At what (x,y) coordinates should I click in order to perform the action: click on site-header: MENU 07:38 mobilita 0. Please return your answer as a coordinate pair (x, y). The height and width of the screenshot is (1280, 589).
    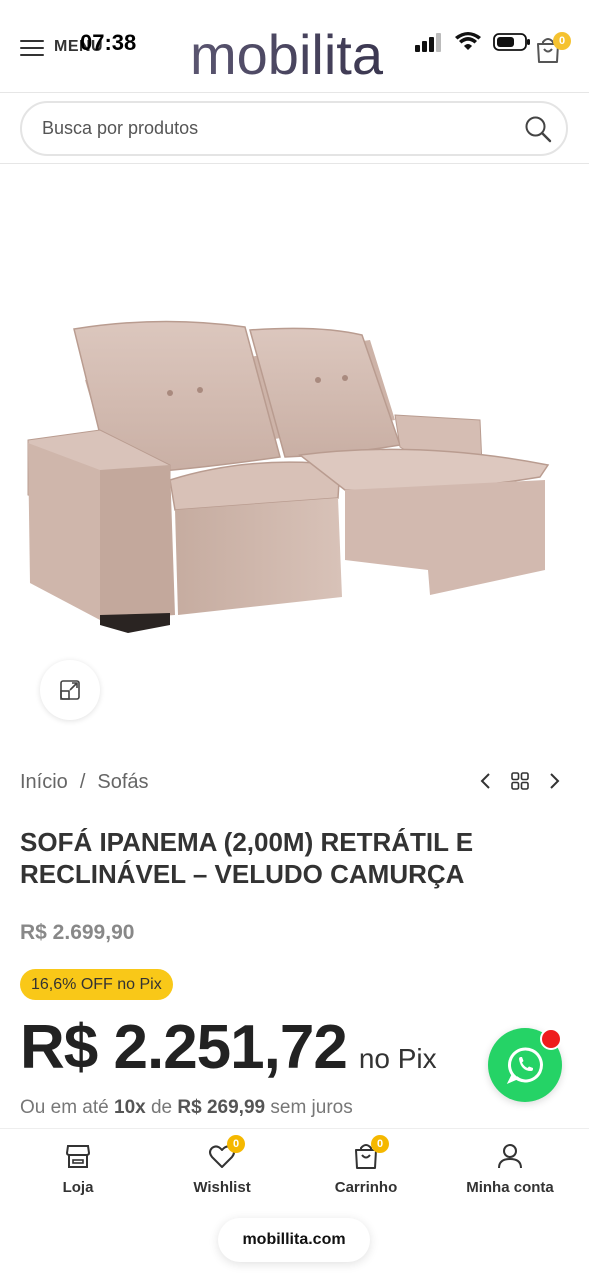
    Looking at the image, I should click on (294, 46).